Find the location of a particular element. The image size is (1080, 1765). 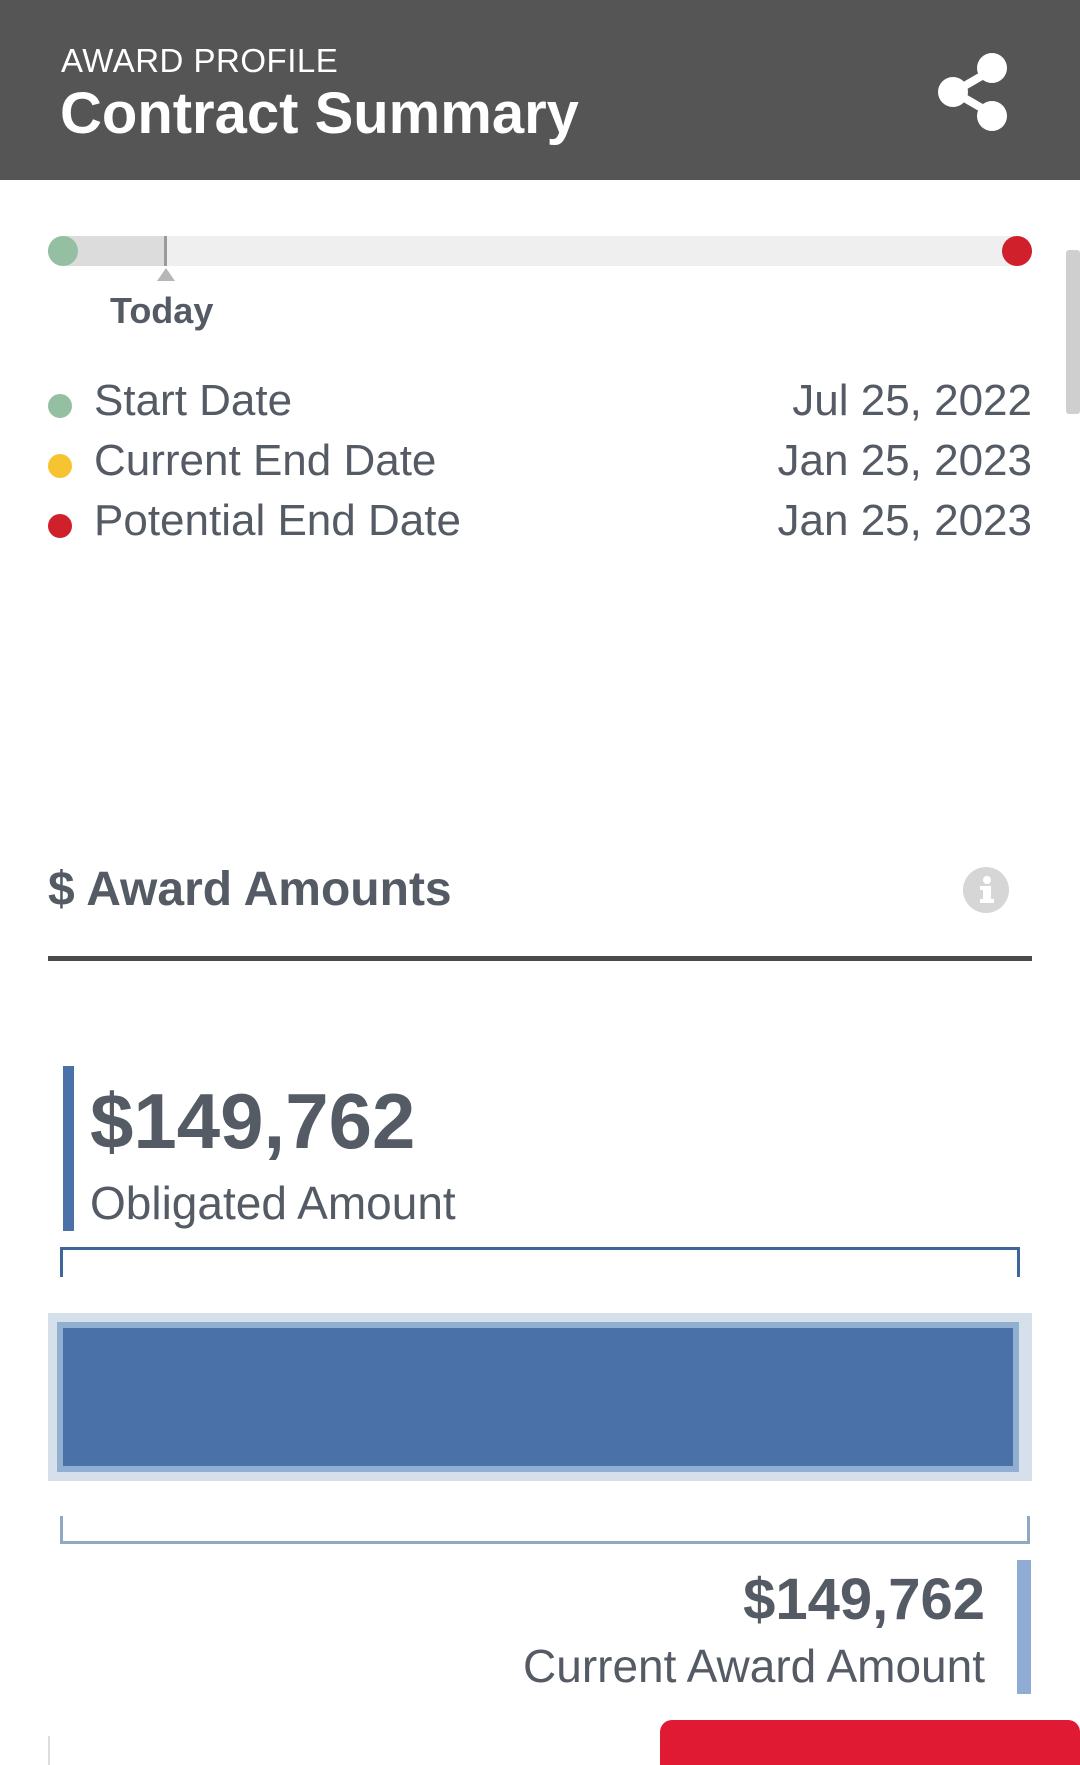

info-icon is located at coordinates (986, 890).